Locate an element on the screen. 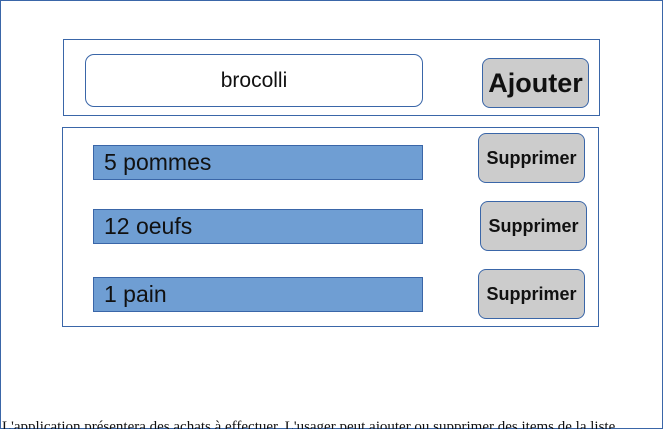 Image resolution: width=663 pixels, height=429 pixels. list-item-label: 5 pommes is located at coordinates (258, 162).